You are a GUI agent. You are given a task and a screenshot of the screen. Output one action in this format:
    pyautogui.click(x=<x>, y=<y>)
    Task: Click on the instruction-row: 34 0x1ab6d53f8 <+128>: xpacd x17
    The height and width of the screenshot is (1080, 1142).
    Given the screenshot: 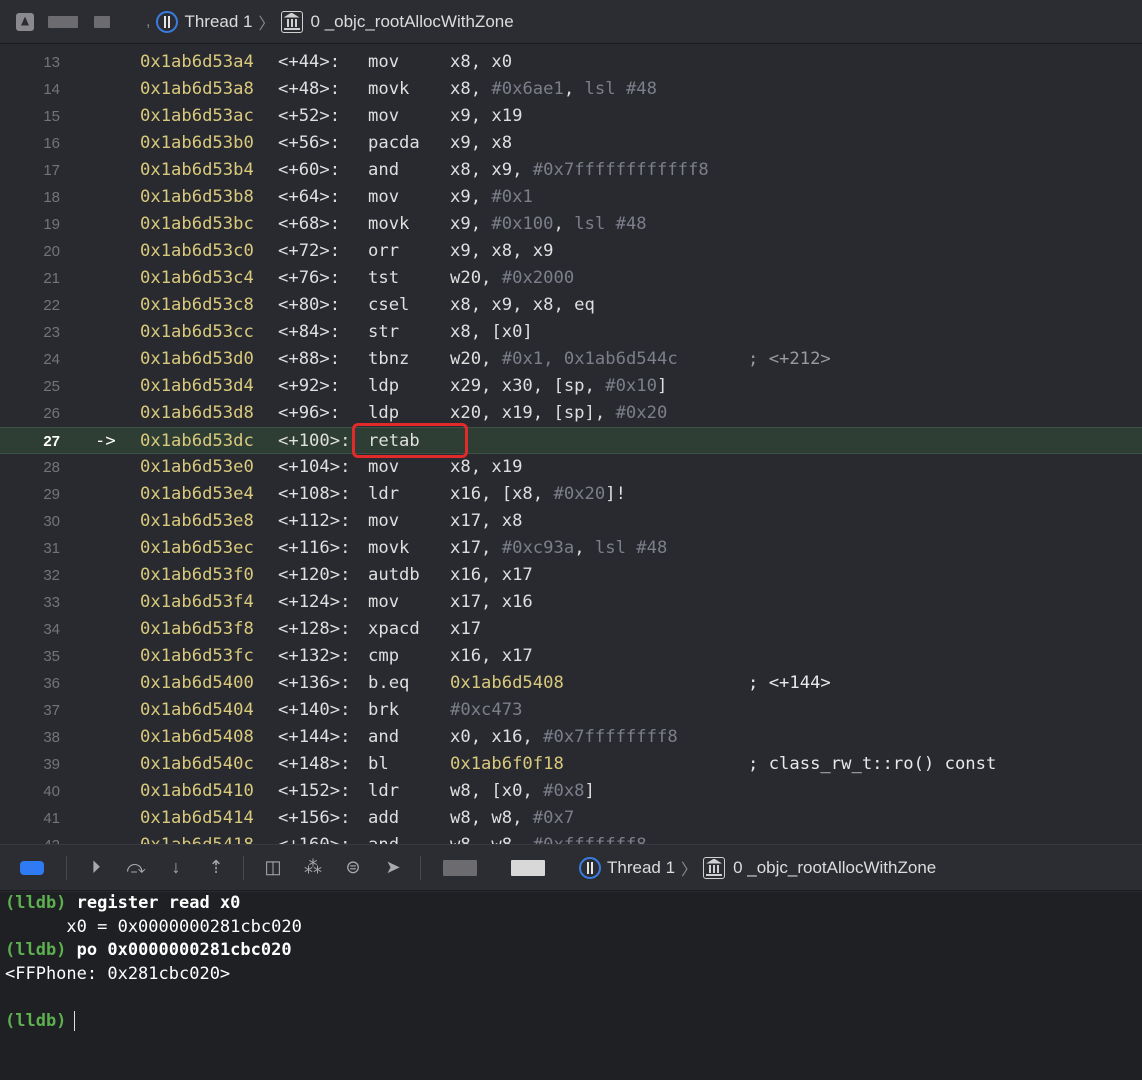 What is the action you would take?
    pyautogui.click(x=571, y=629)
    